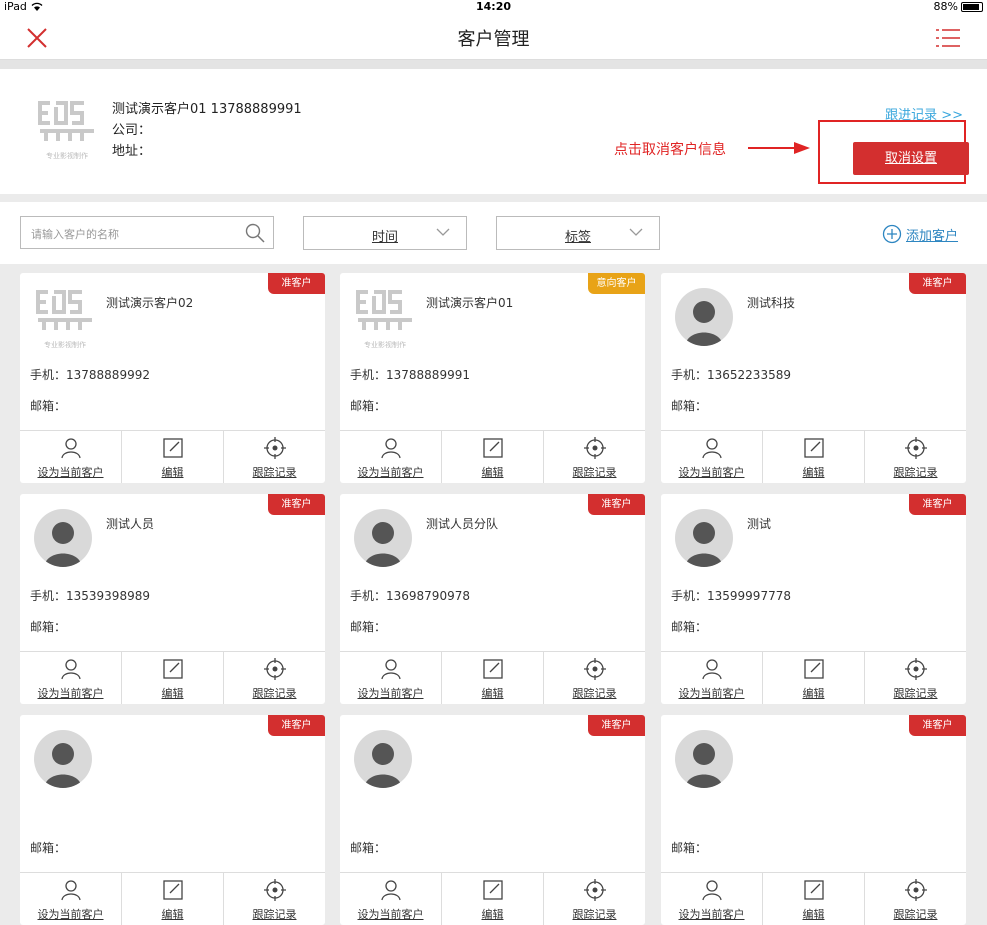  I want to click on search-icon, so click(255, 233).